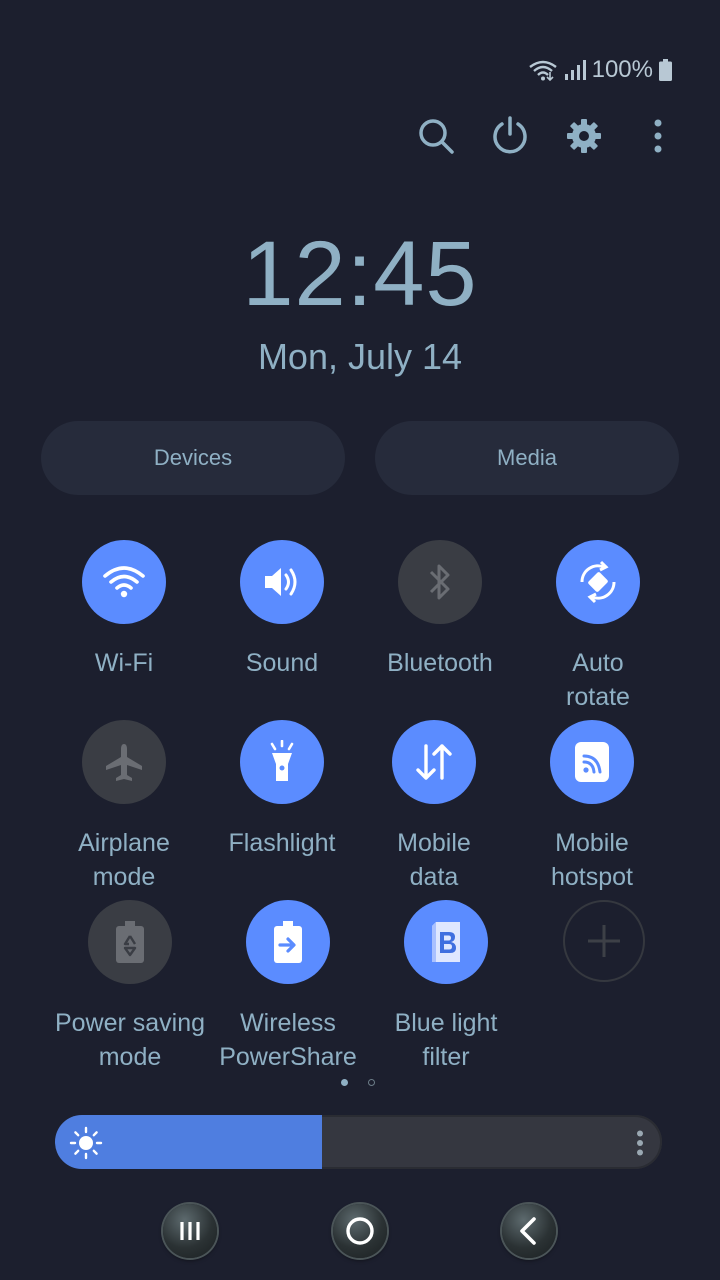  I want to click on devices-button: Devices, so click(193, 458).